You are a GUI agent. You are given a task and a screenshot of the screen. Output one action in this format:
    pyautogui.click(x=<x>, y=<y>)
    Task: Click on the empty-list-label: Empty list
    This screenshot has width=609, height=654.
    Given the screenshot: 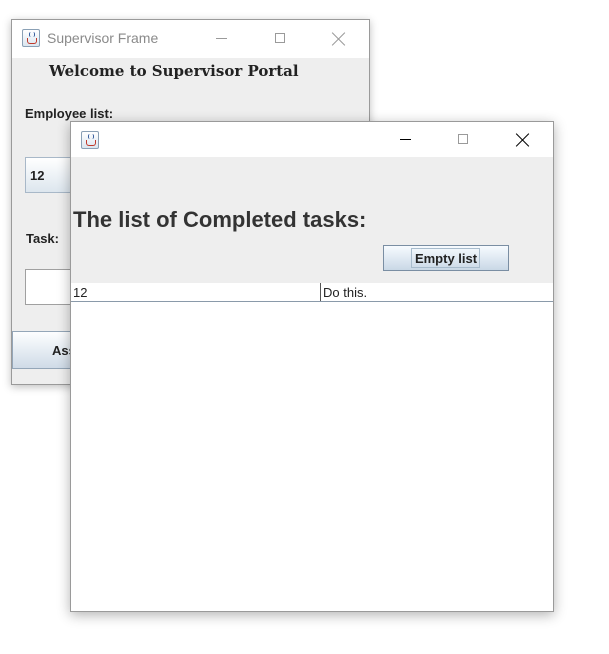 What is the action you would take?
    pyautogui.click(x=446, y=258)
    